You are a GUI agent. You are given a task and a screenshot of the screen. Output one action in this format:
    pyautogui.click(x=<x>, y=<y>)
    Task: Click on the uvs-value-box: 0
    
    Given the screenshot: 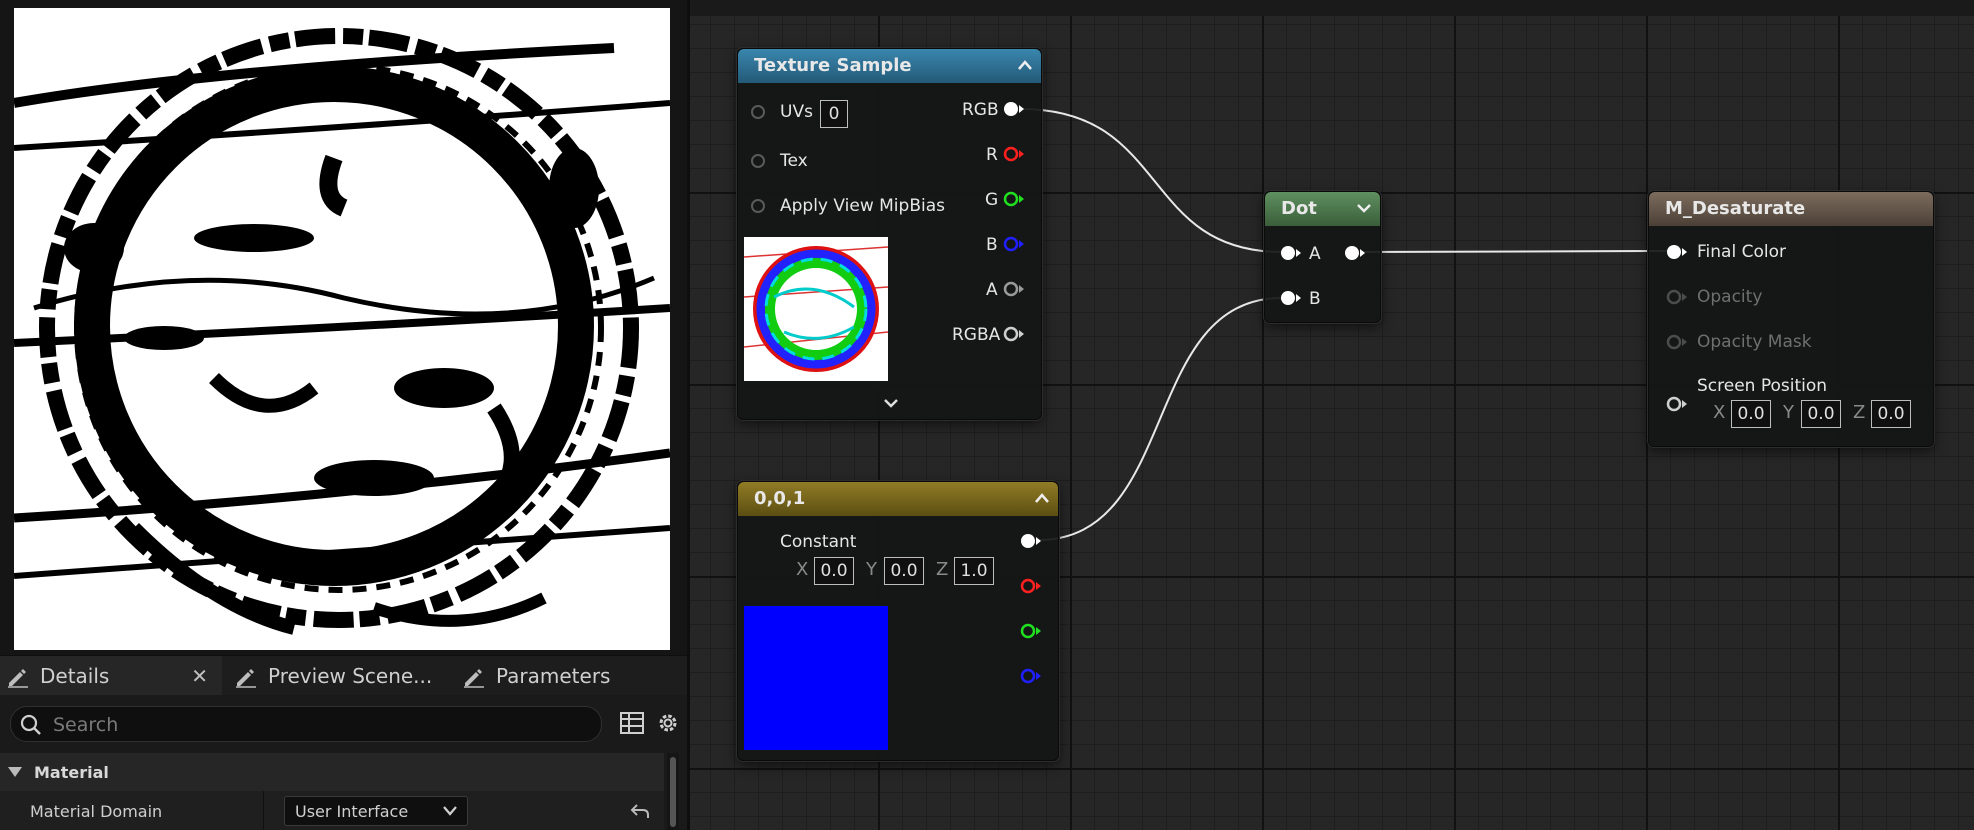 What is the action you would take?
    pyautogui.click(x=834, y=114)
    